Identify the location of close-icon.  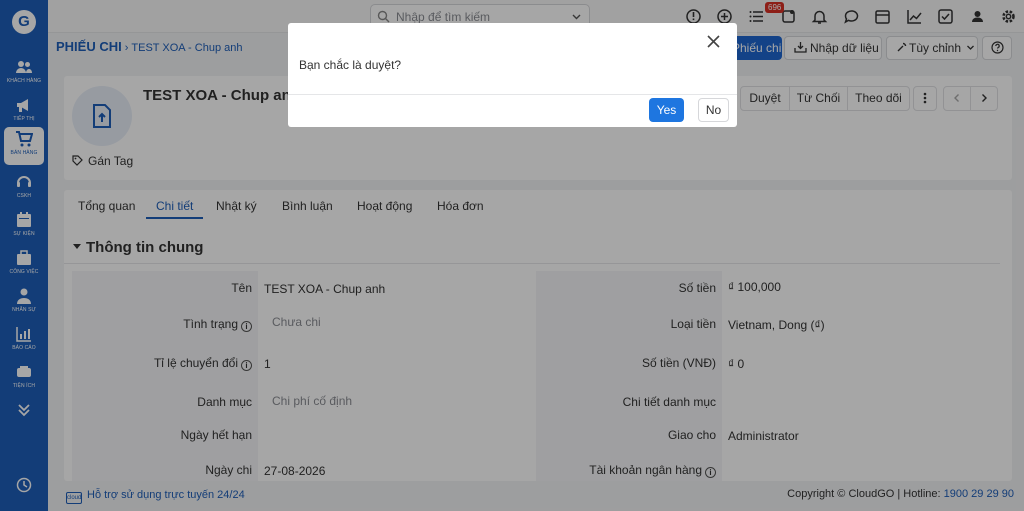
(713, 41).